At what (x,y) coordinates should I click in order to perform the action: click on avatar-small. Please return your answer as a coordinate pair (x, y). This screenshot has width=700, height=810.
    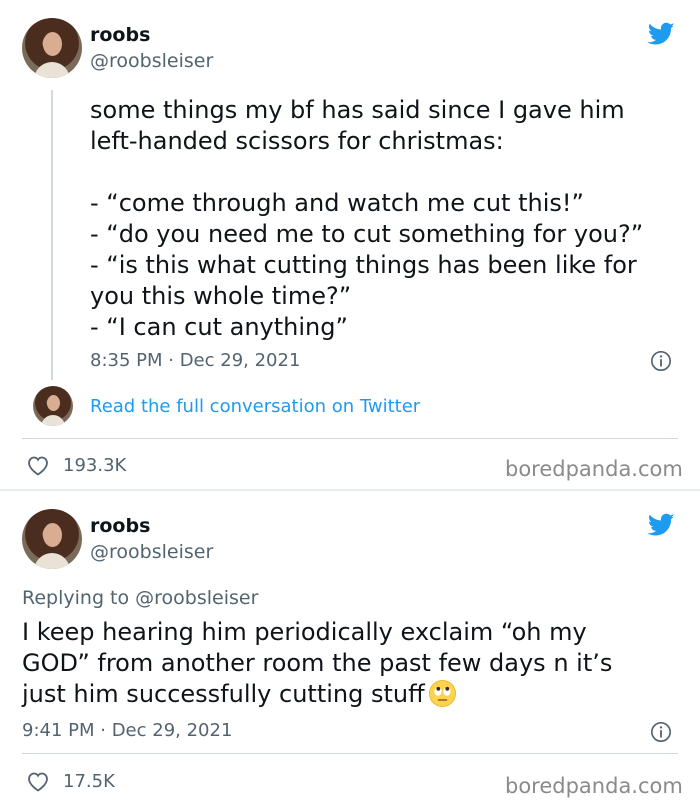
    Looking at the image, I should click on (53, 406).